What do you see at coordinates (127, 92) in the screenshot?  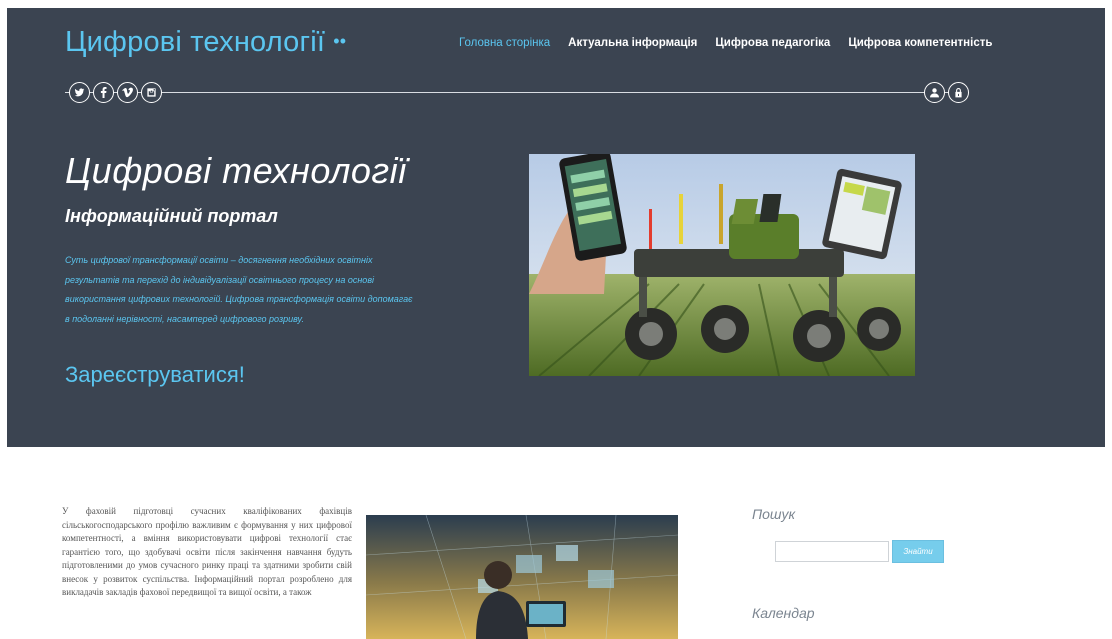 I see `vimeo-icon` at bounding box center [127, 92].